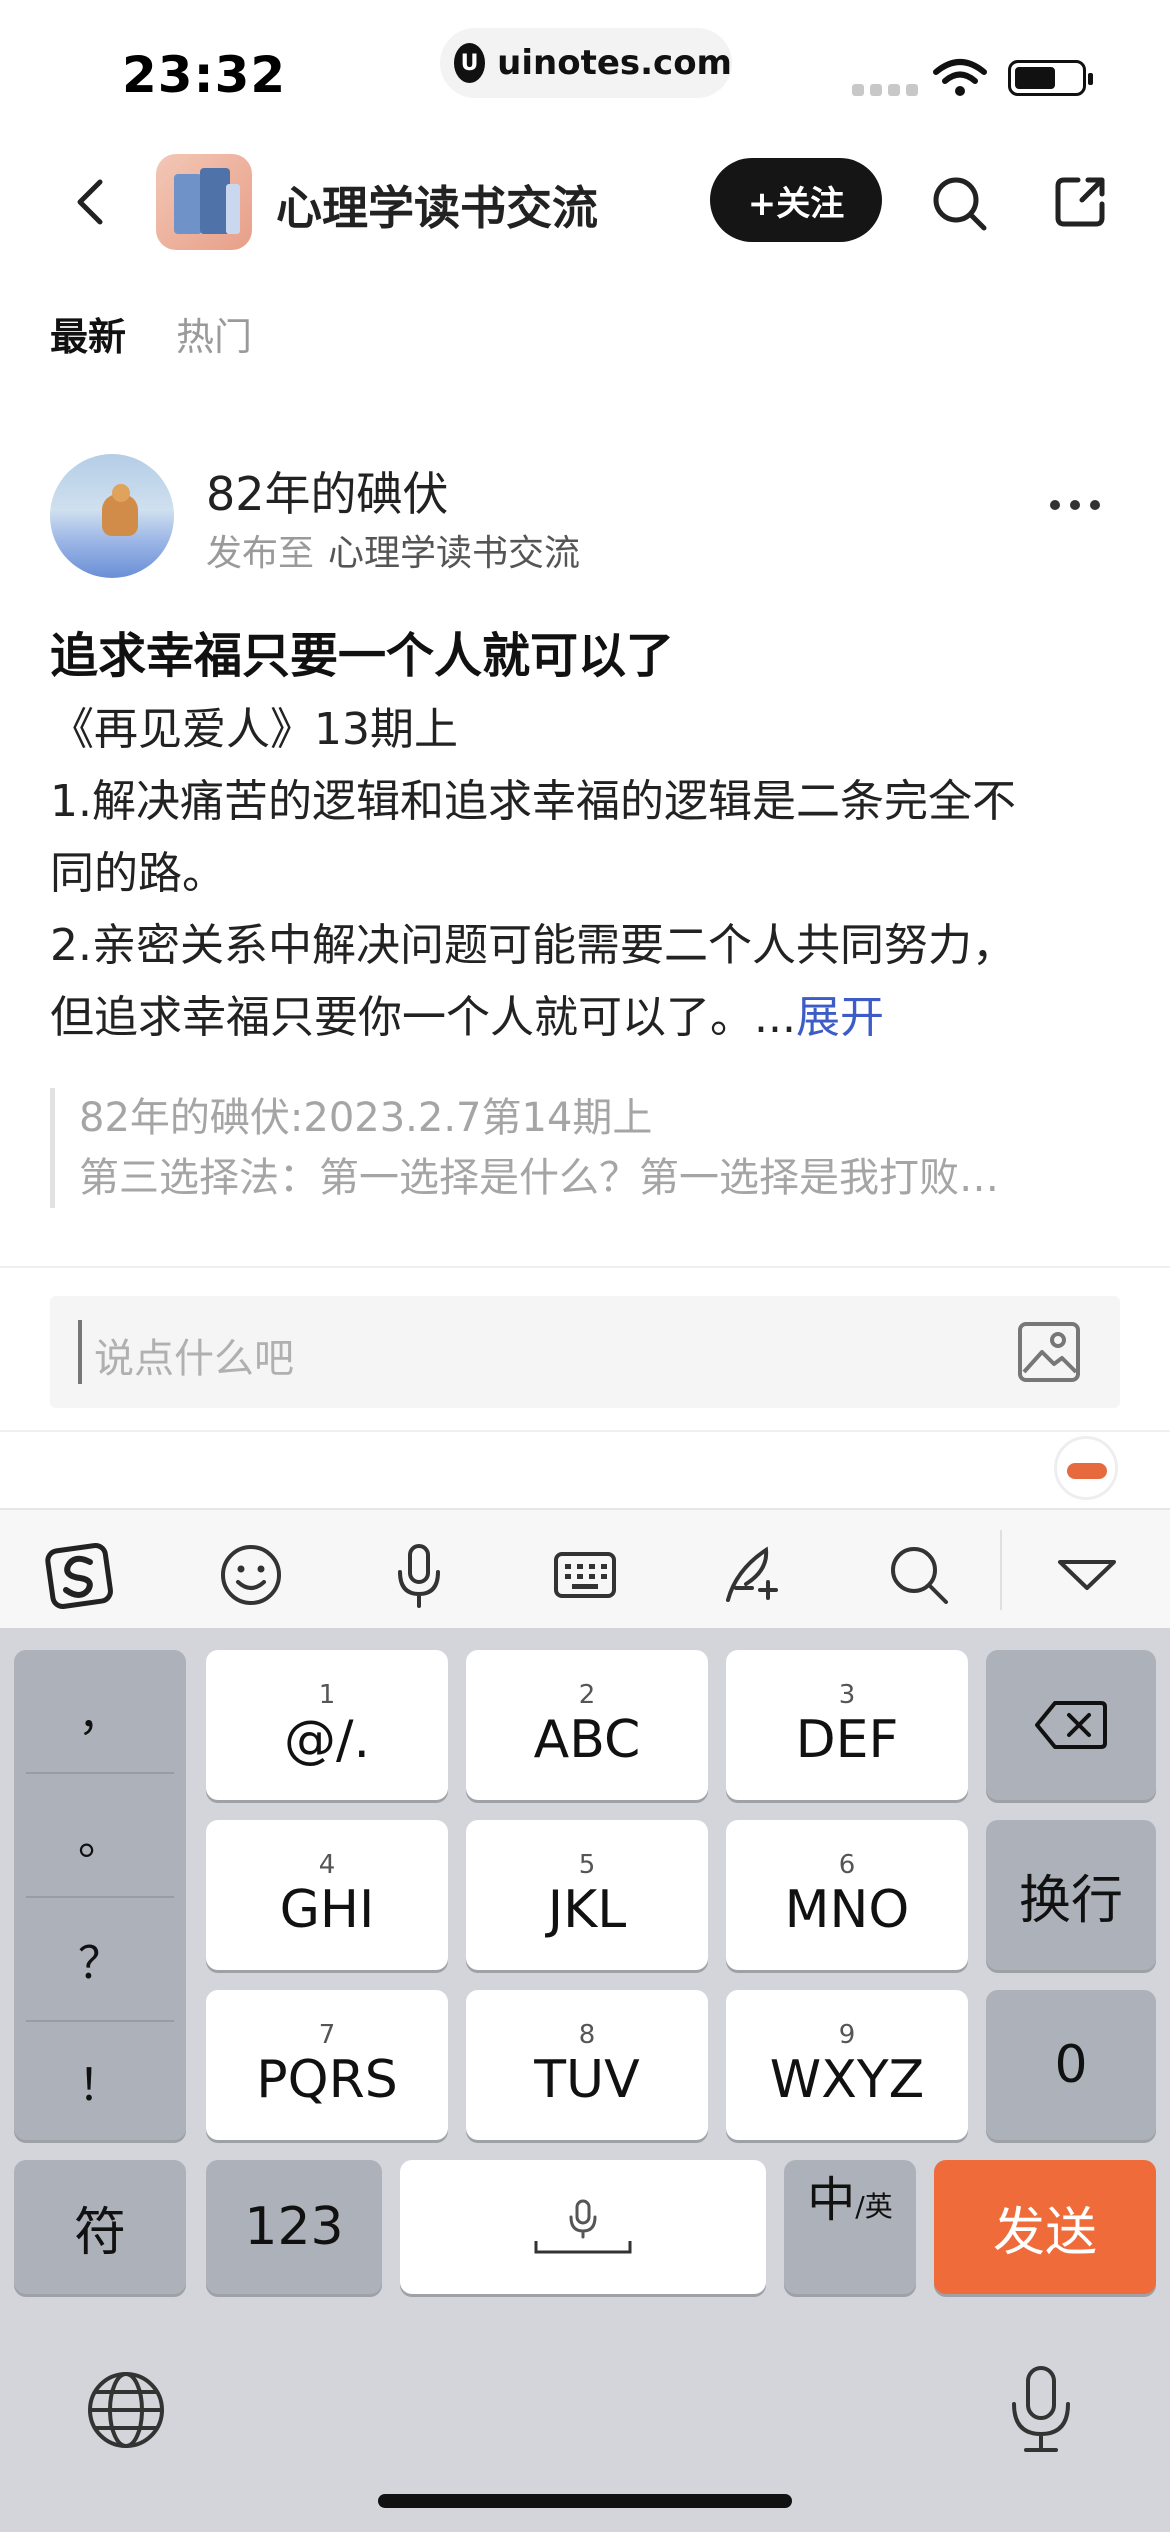 Image resolution: width=1170 pixels, height=2532 pixels. What do you see at coordinates (587, 1910) in the screenshot?
I see `key-letters: JKL` at bounding box center [587, 1910].